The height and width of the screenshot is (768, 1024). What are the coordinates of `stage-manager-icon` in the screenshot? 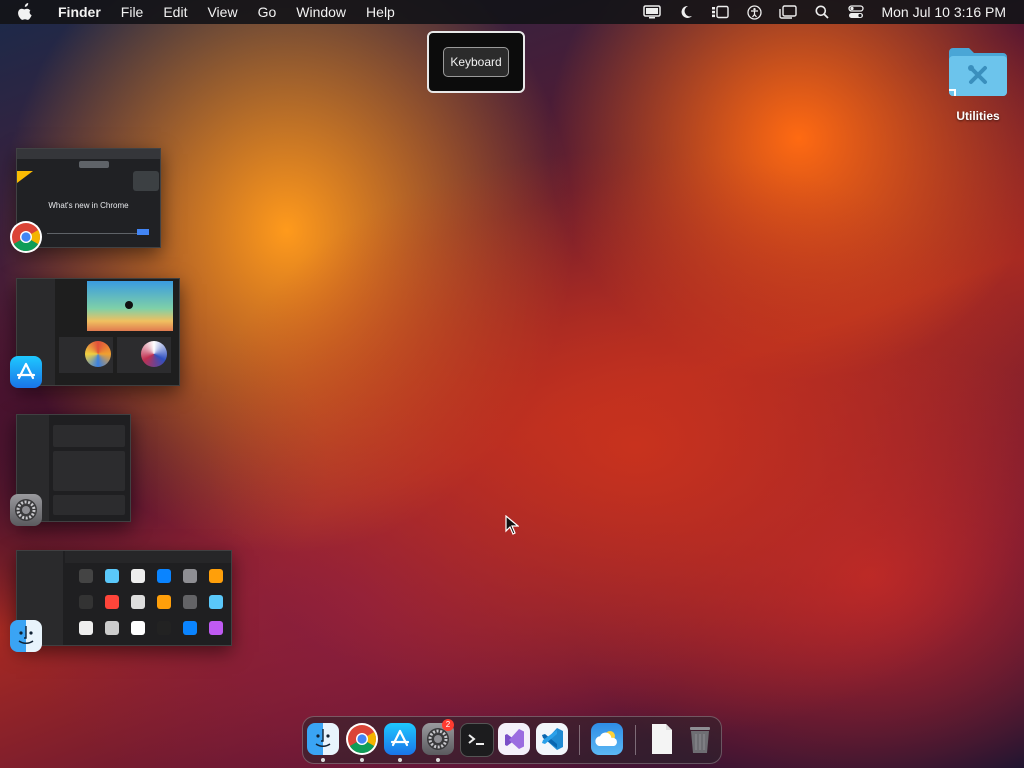 It's located at (720, 12).